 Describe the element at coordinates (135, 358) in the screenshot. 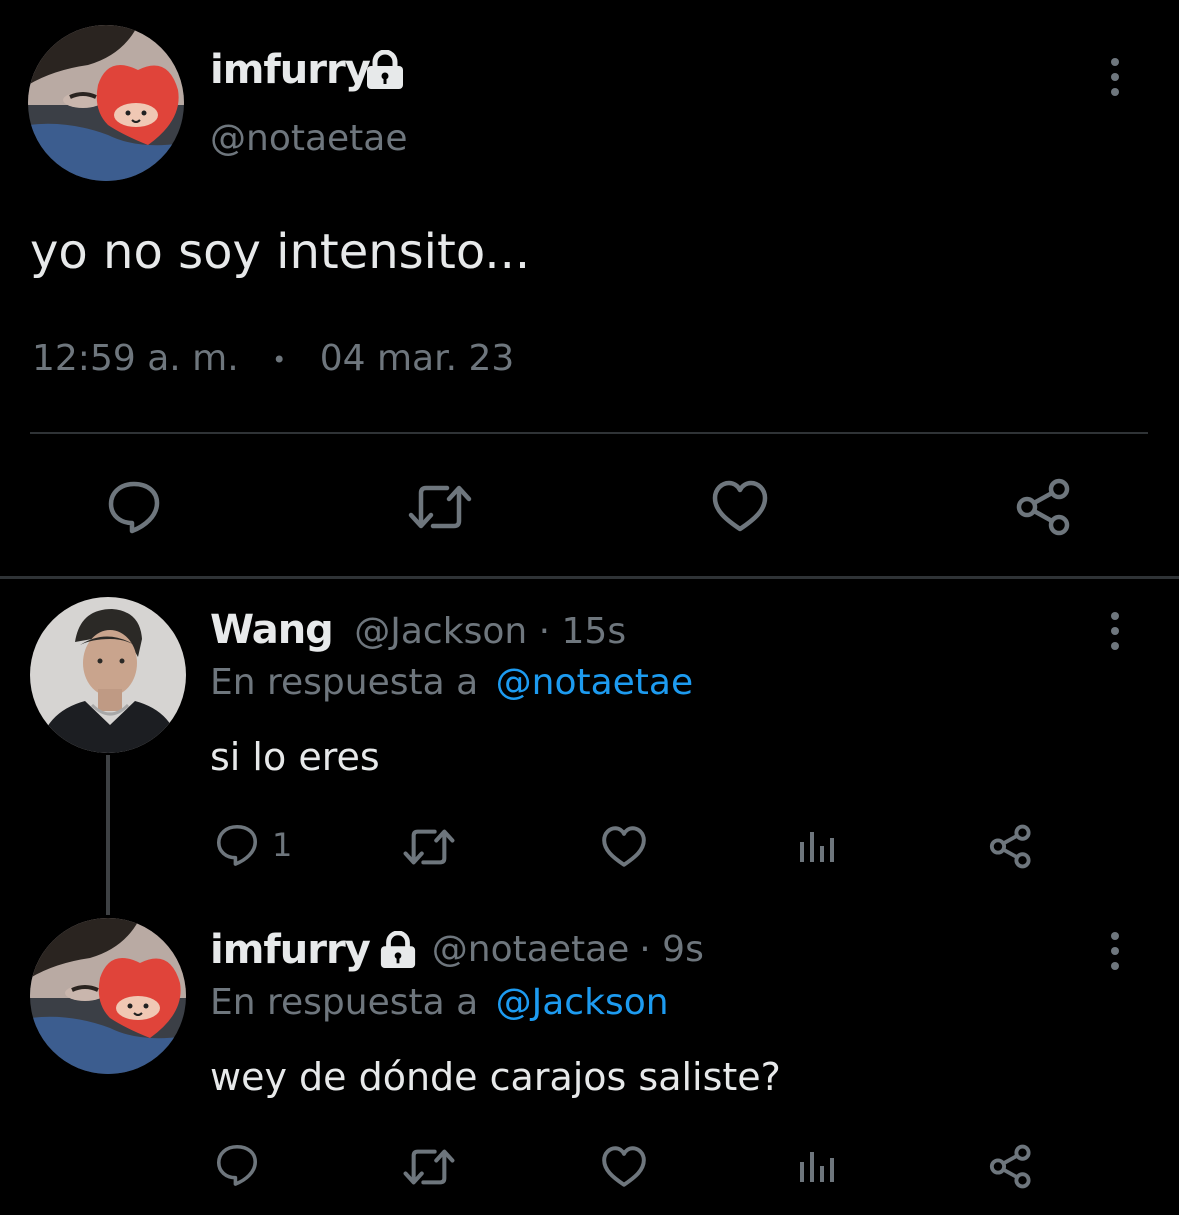

I see `tweet-time: 12:59 a. m.` at that location.